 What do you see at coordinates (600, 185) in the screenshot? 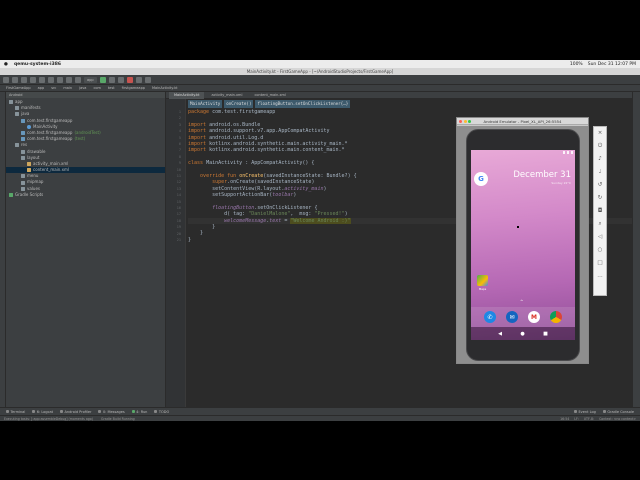
I see `rotate-left-icon: ↺` at bounding box center [600, 185].